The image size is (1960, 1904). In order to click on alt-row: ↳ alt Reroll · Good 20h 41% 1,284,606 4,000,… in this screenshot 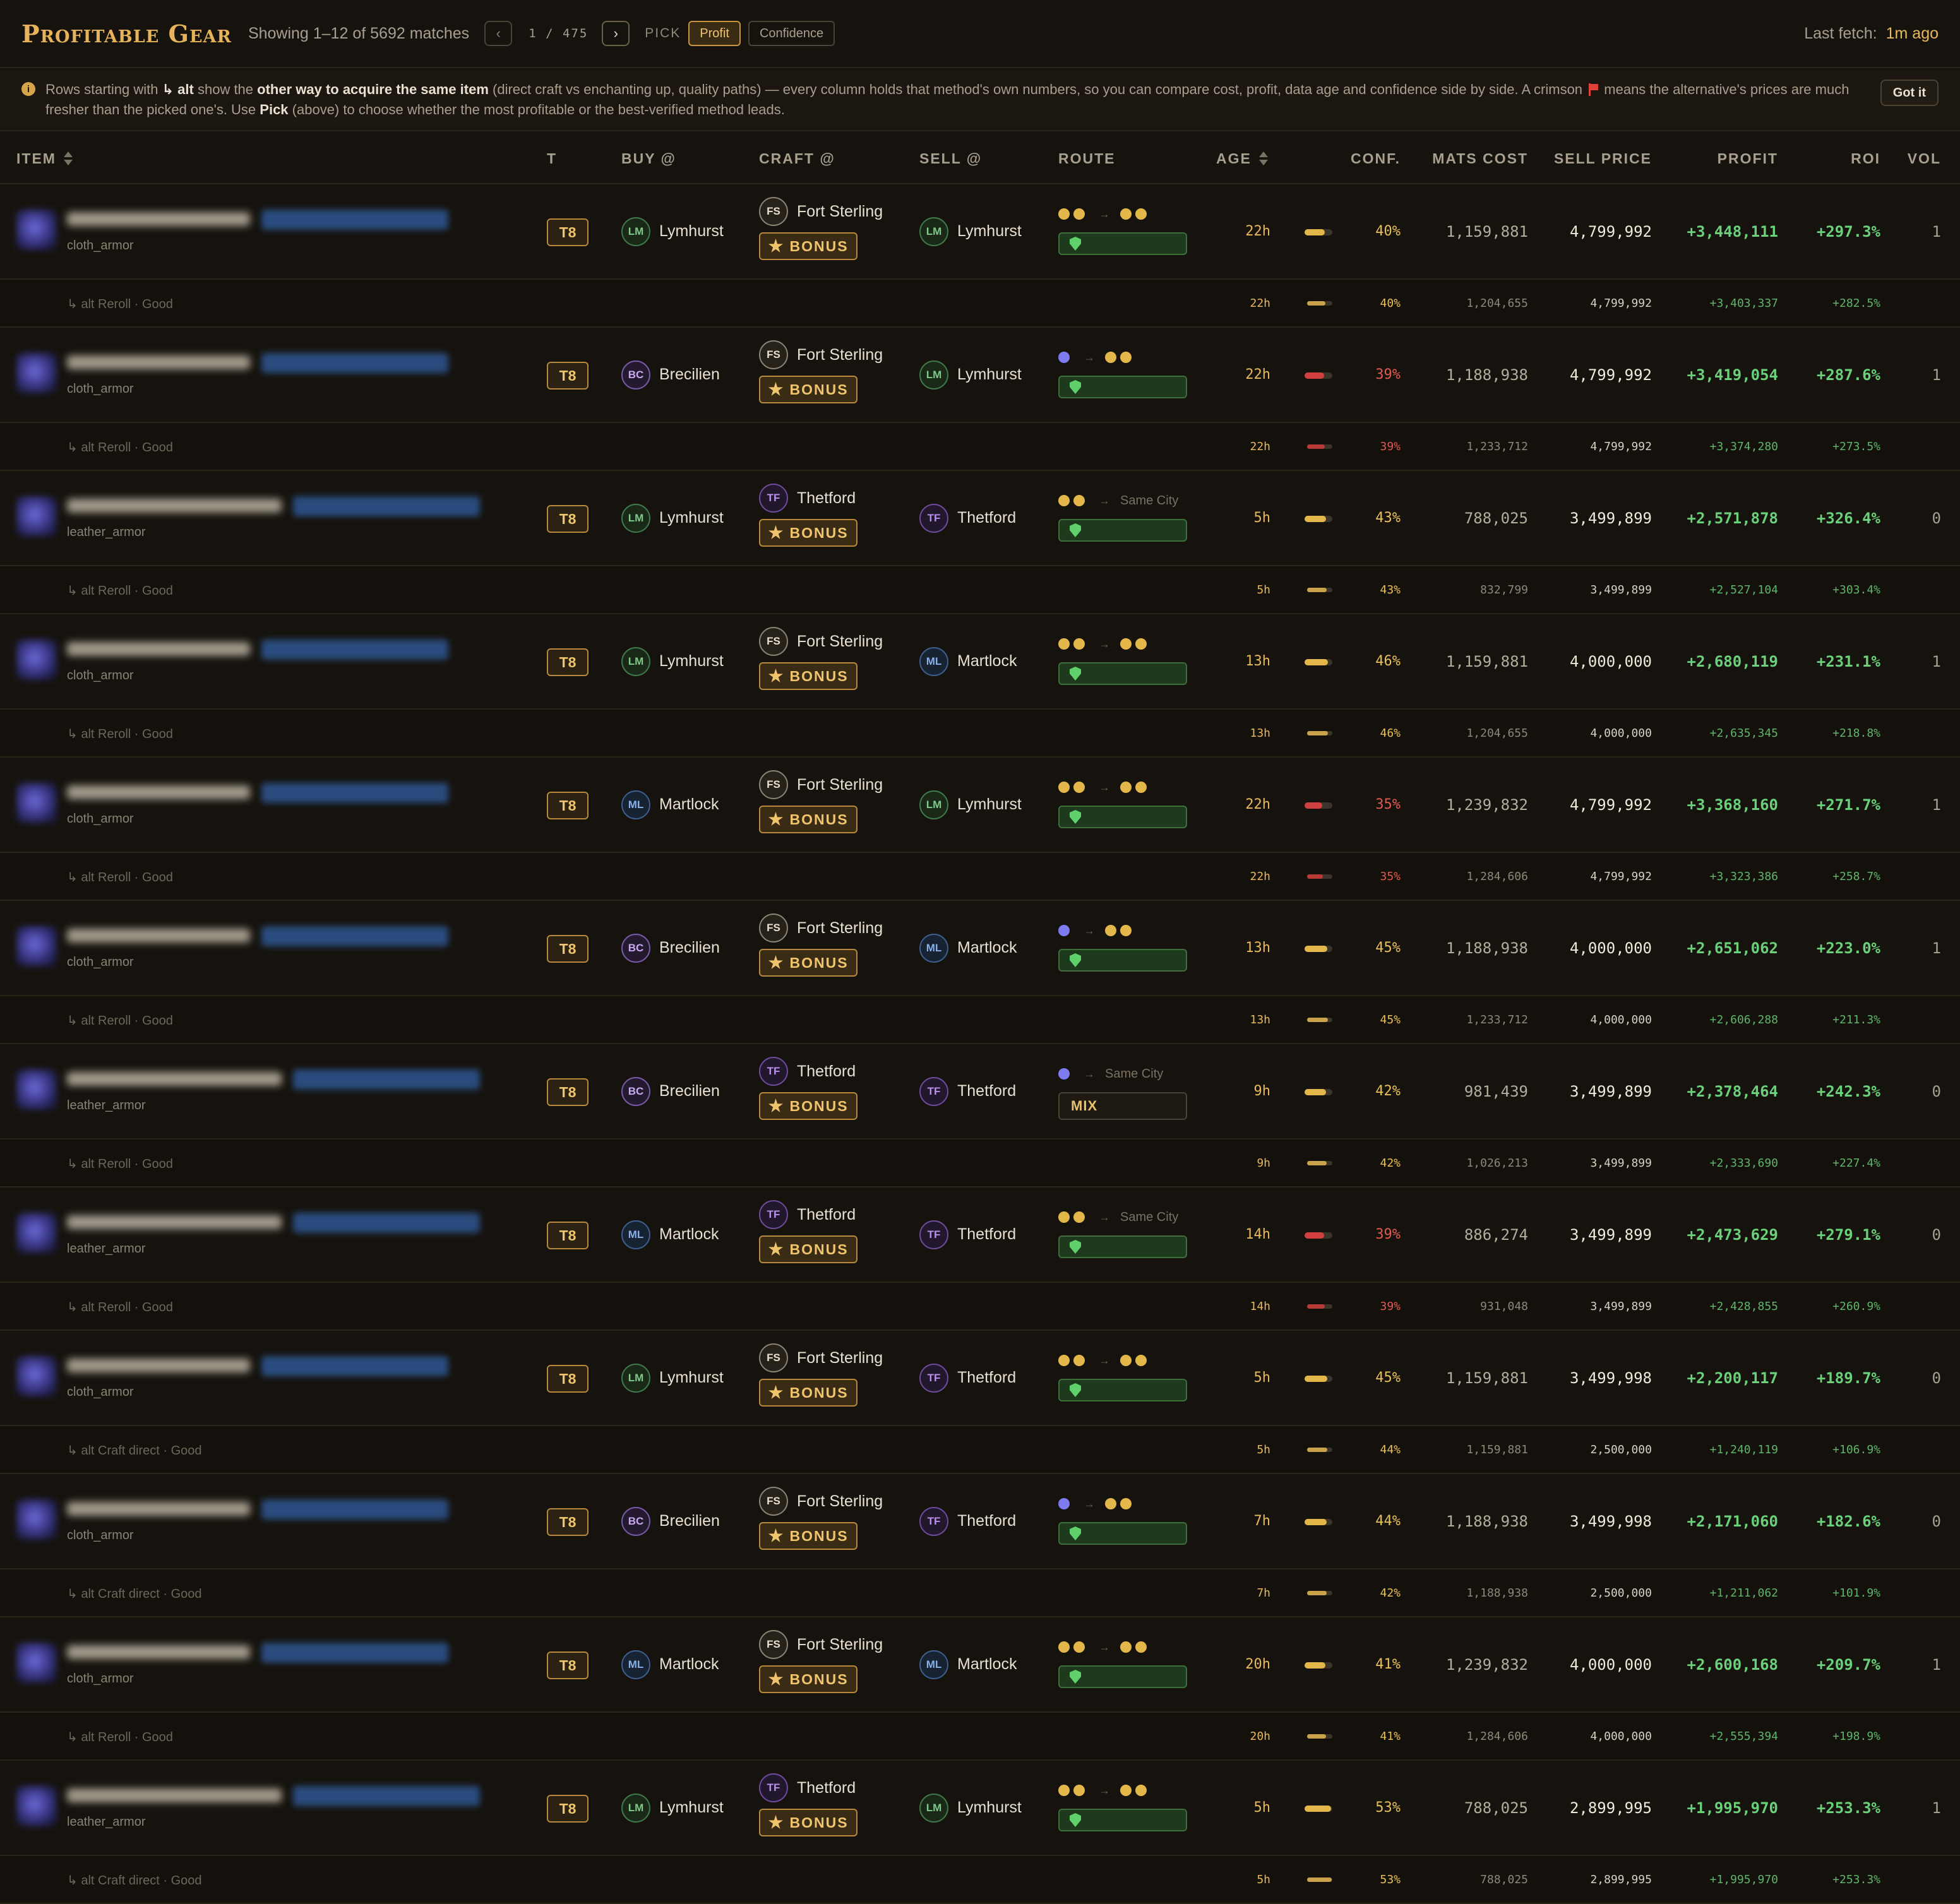, I will do `click(980, 1737)`.